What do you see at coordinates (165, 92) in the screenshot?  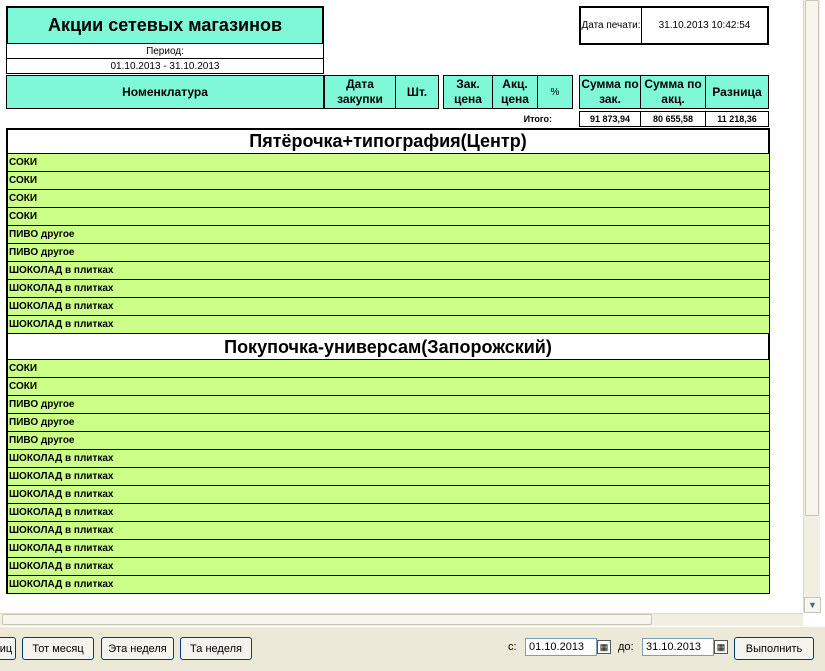 I see `col-nomenclature: Номенклатура` at bounding box center [165, 92].